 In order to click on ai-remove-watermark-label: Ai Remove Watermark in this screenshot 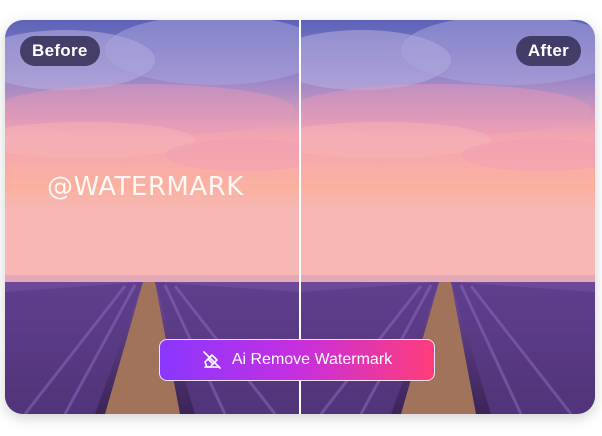, I will do `click(312, 359)`.